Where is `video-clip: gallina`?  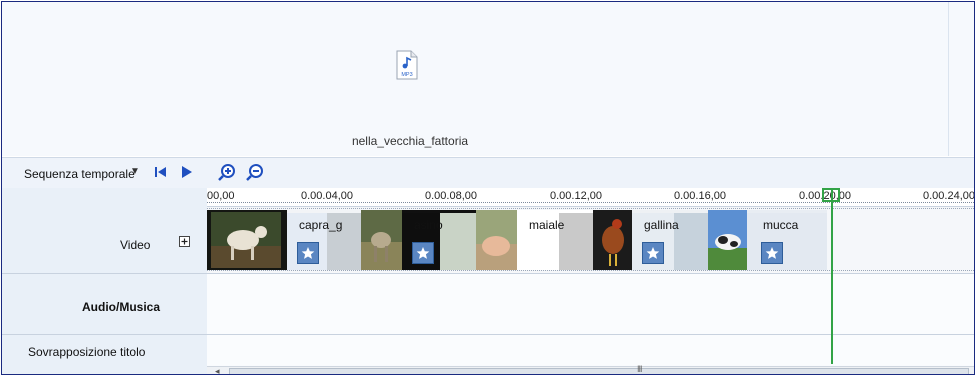 video-clip: gallina is located at coordinates (689, 240).